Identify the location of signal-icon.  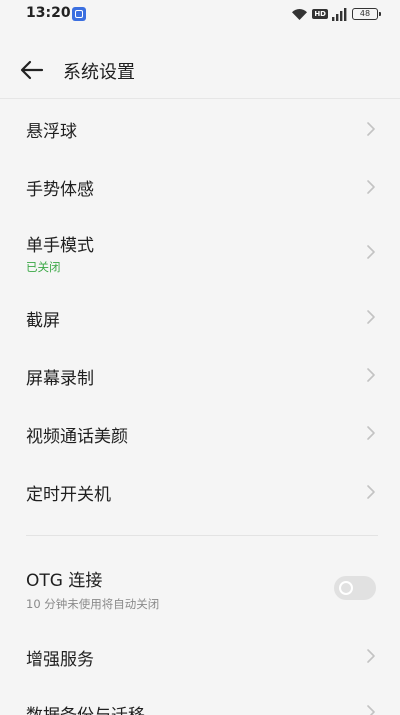
(339, 14).